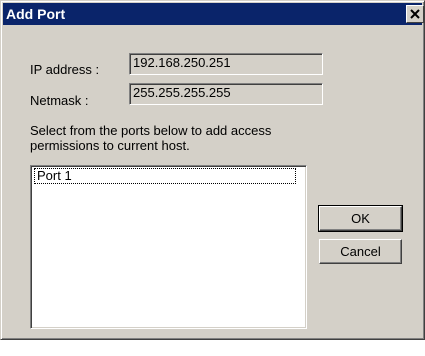 The height and width of the screenshot is (356, 425). I want to click on title-bar: Add Port, so click(213, 14).